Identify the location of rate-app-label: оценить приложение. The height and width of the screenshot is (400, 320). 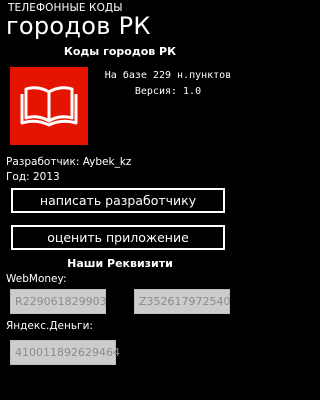
(118, 237).